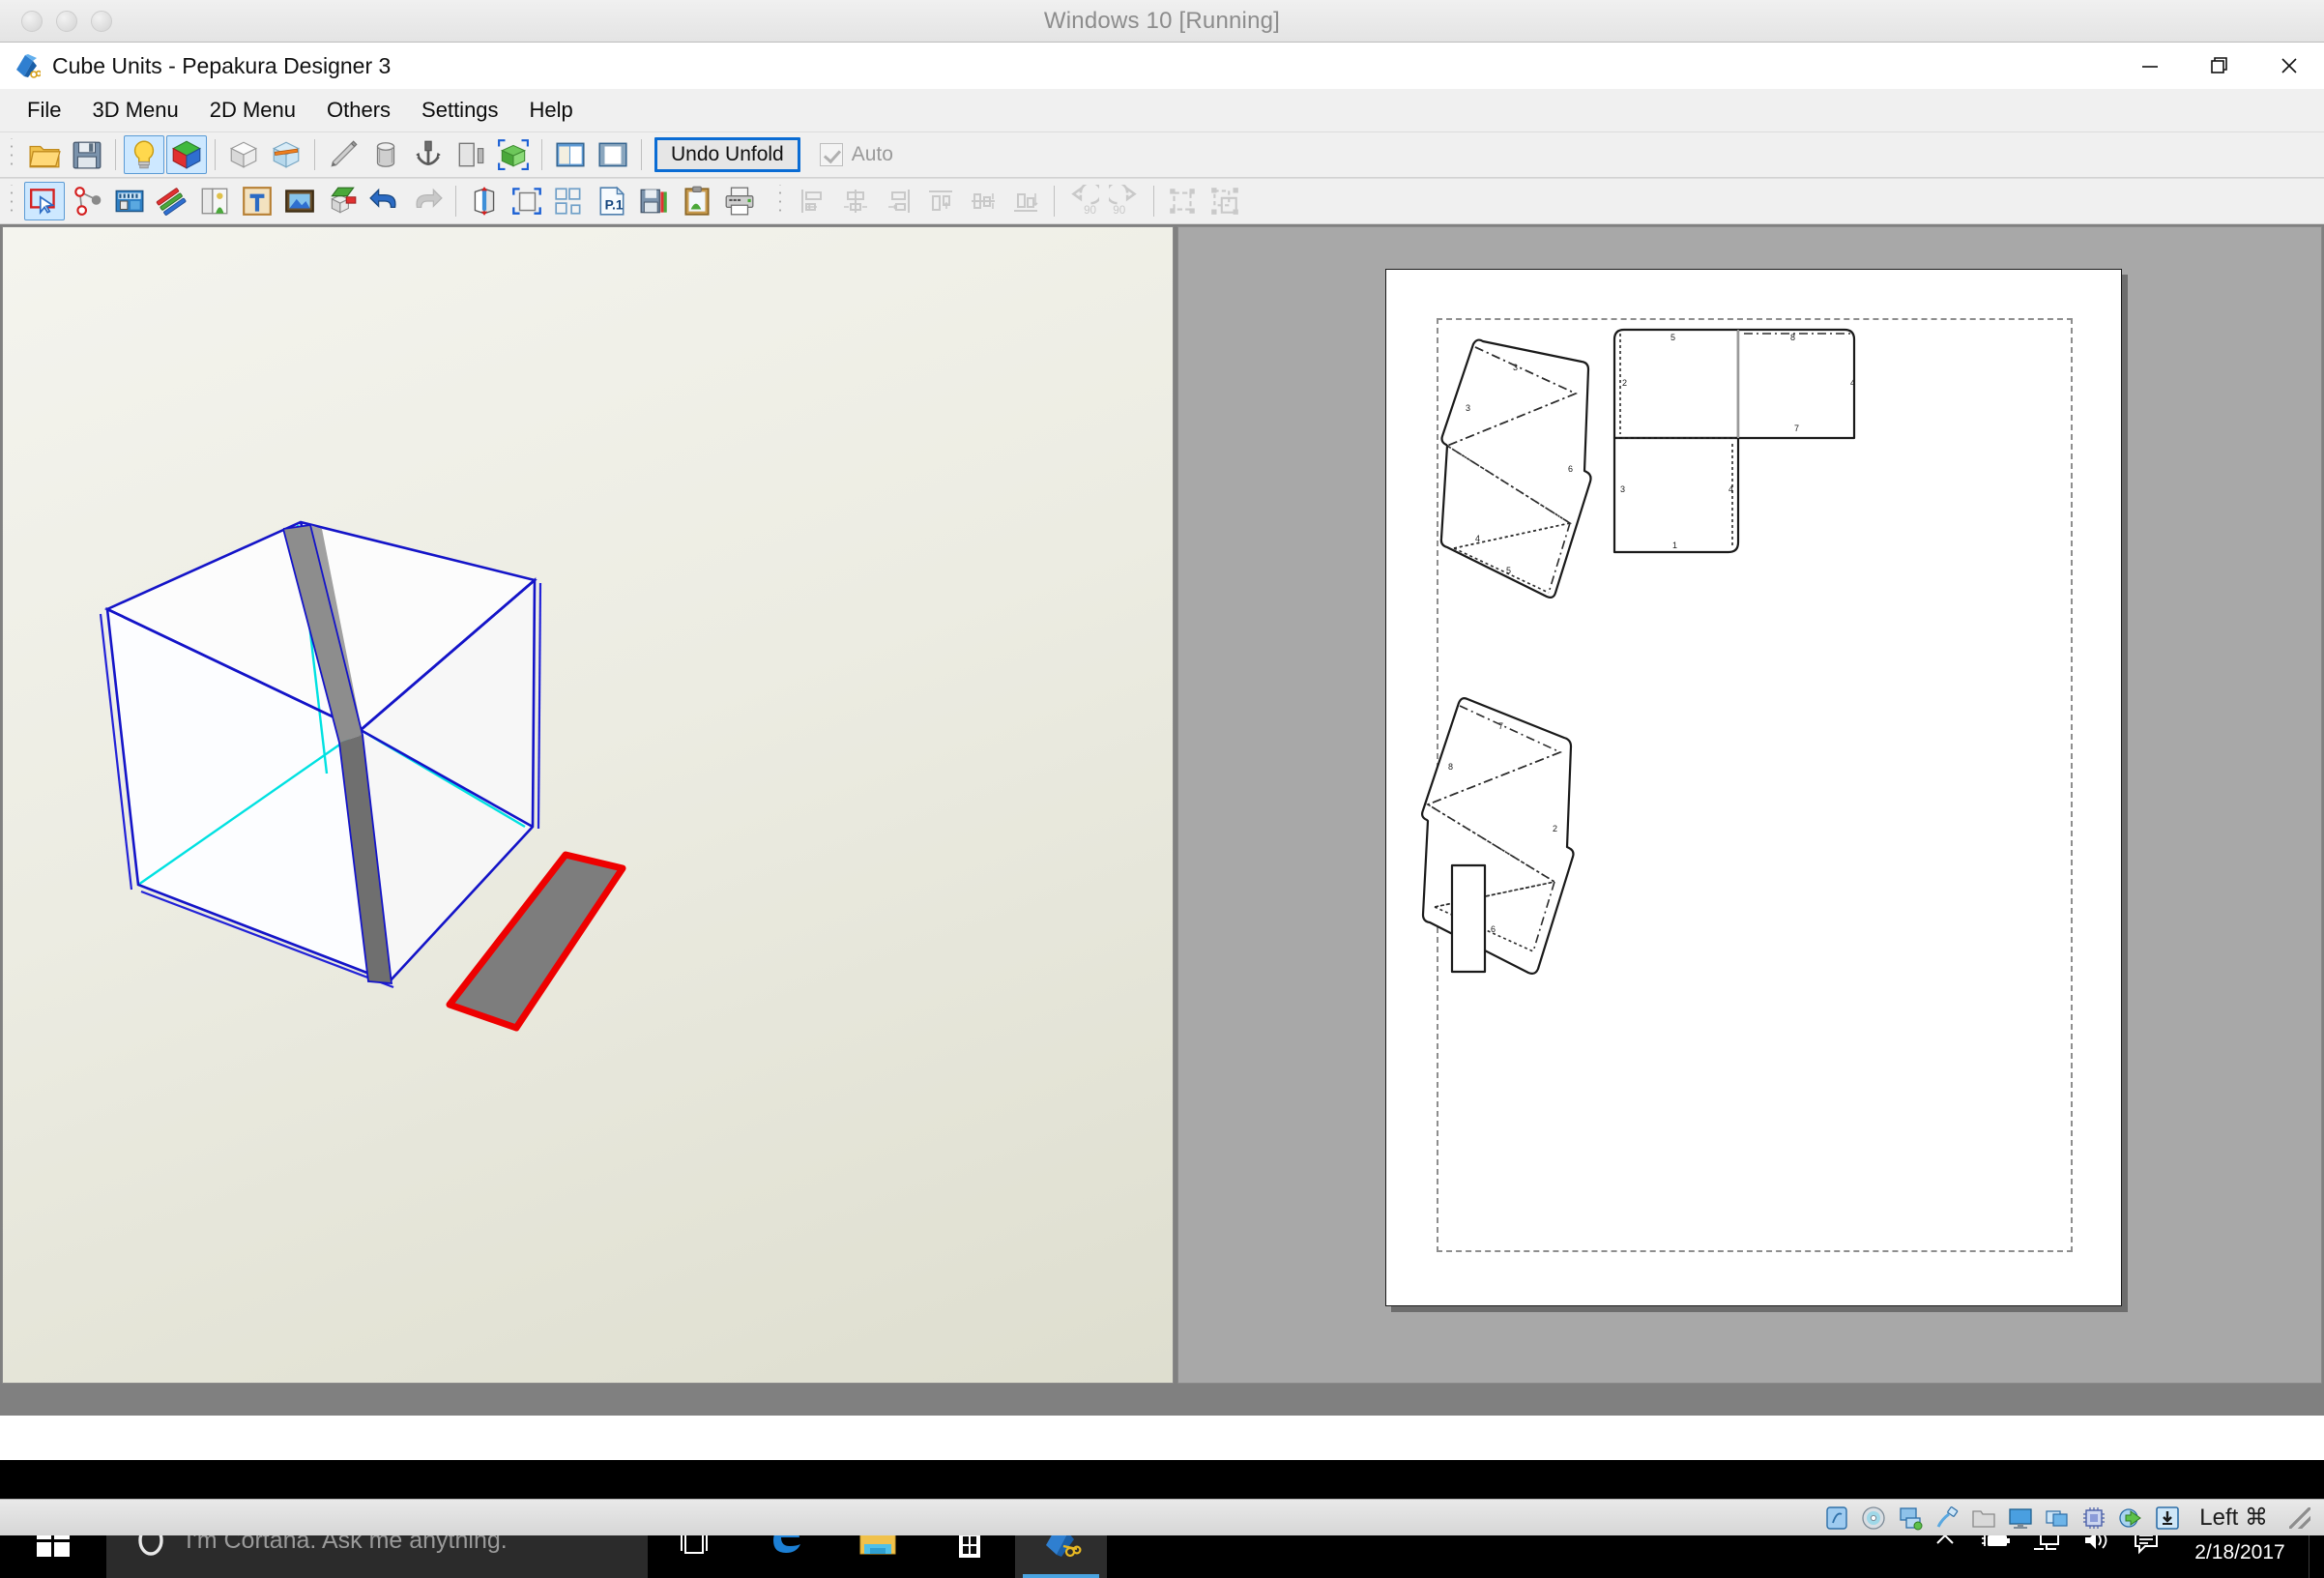 The height and width of the screenshot is (1578, 2324). What do you see at coordinates (2020, 1518) in the screenshot?
I see `display-icon` at bounding box center [2020, 1518].